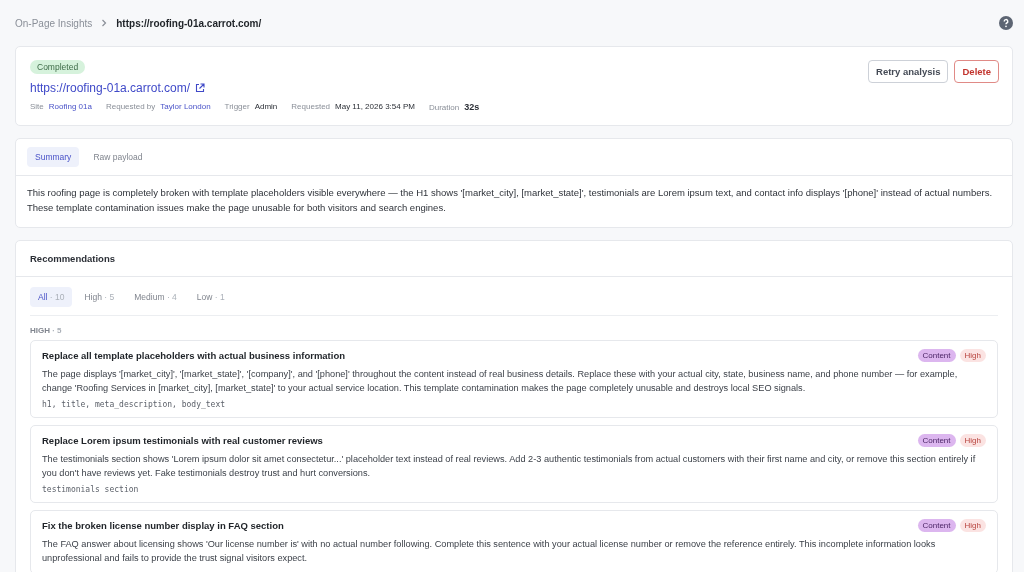 The width and height of the screenshot is (1024, 572). I want to click on filter-tab: All · 10, so click(51, 297).